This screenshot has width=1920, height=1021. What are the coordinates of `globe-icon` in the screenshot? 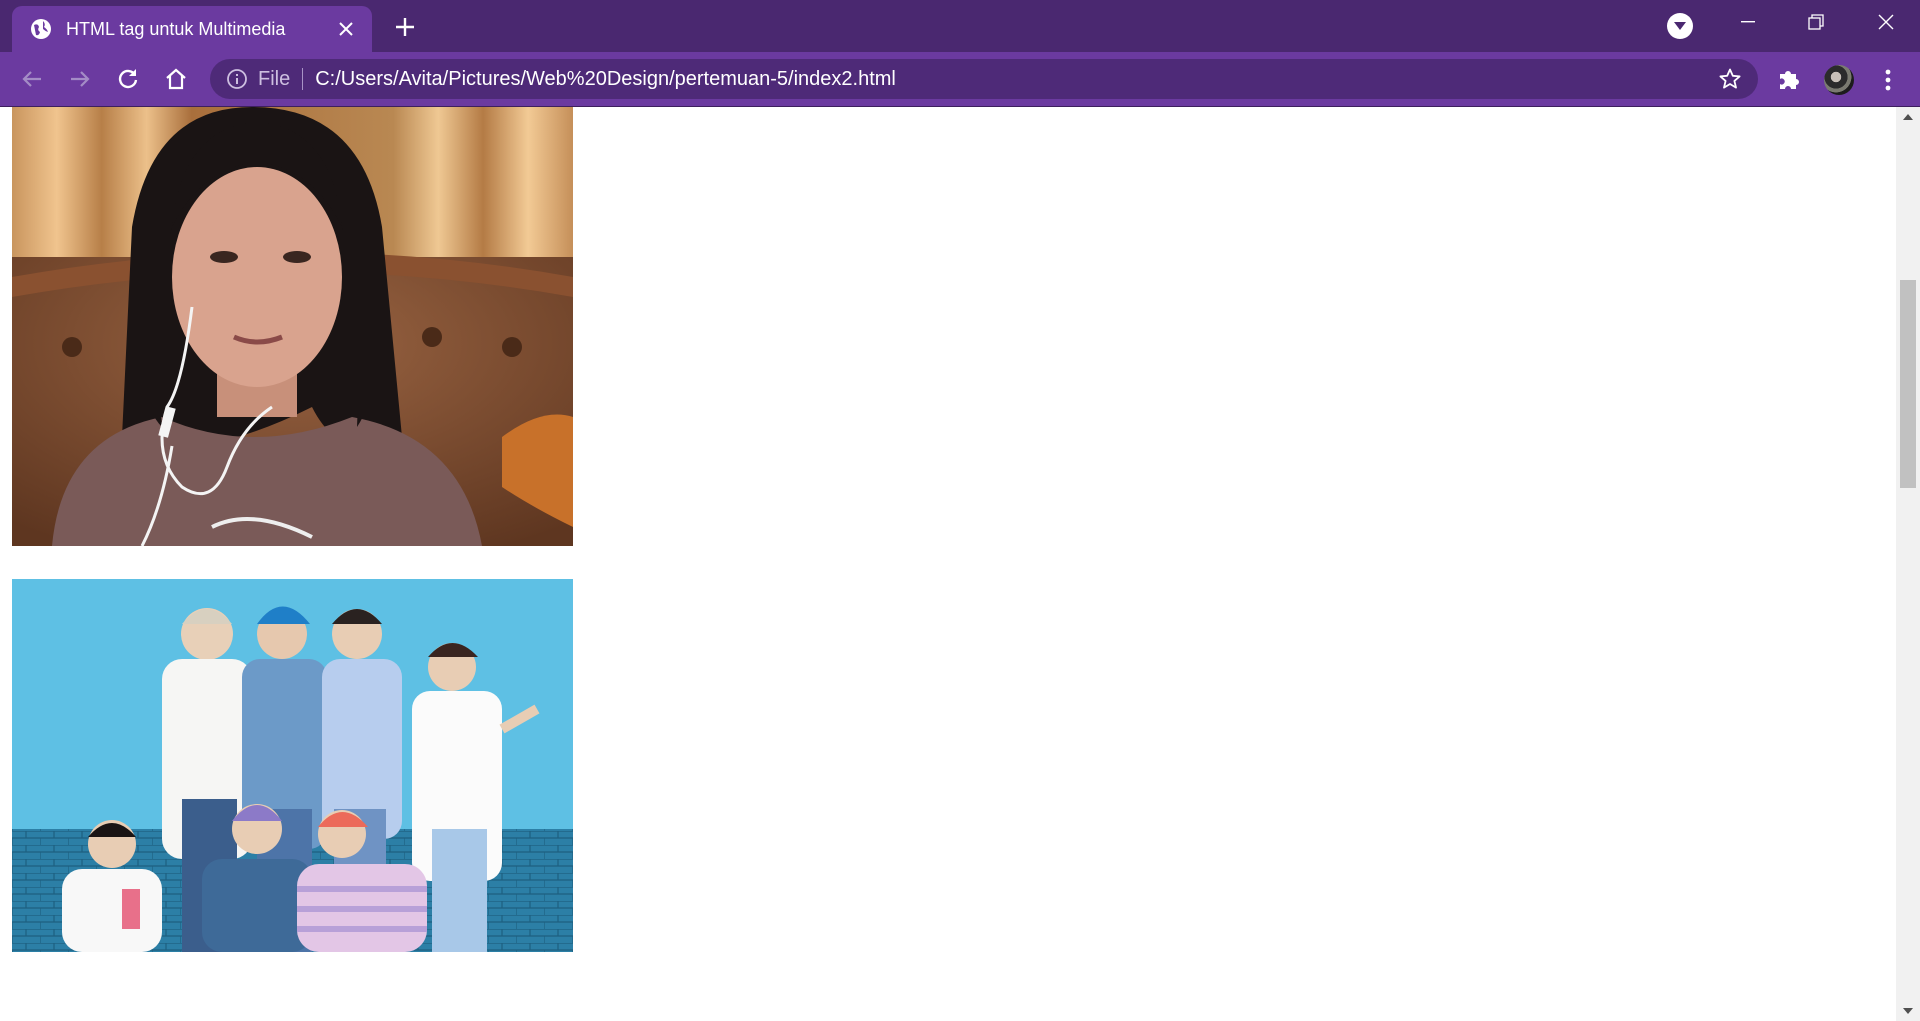 It's located at (41, 29).